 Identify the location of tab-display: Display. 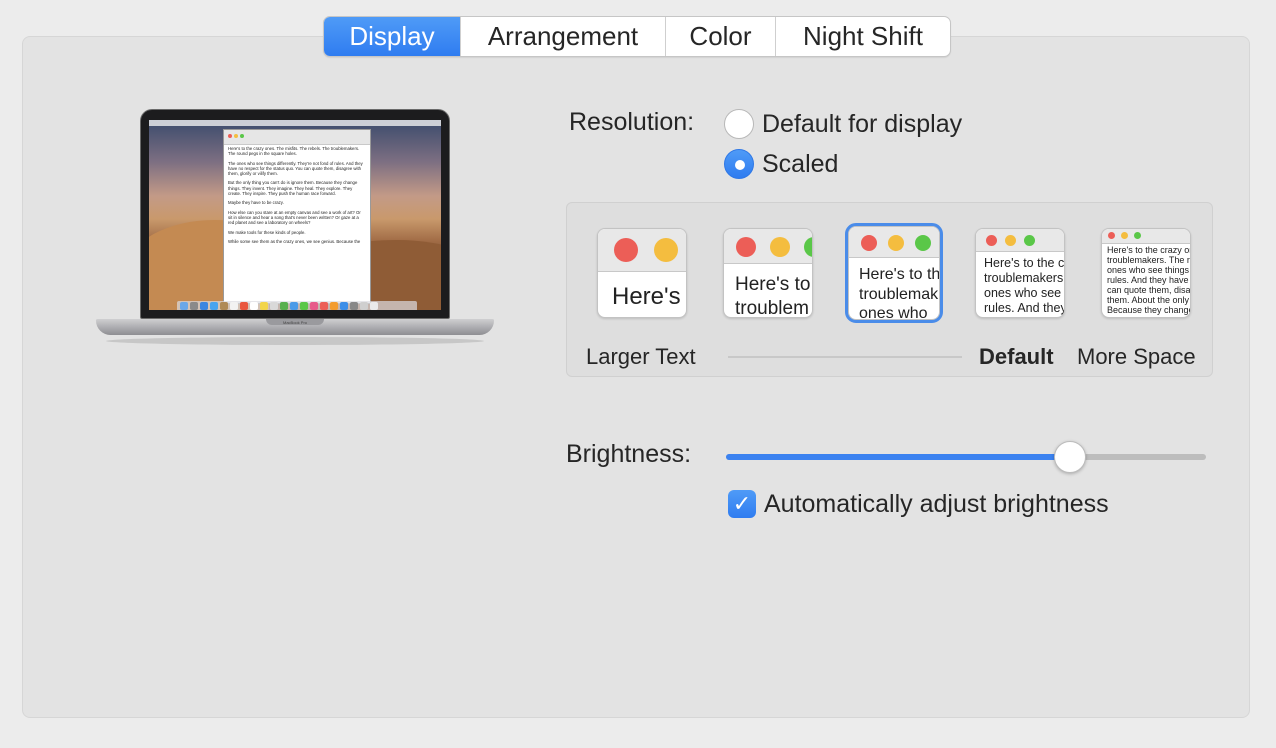
(392, 36).